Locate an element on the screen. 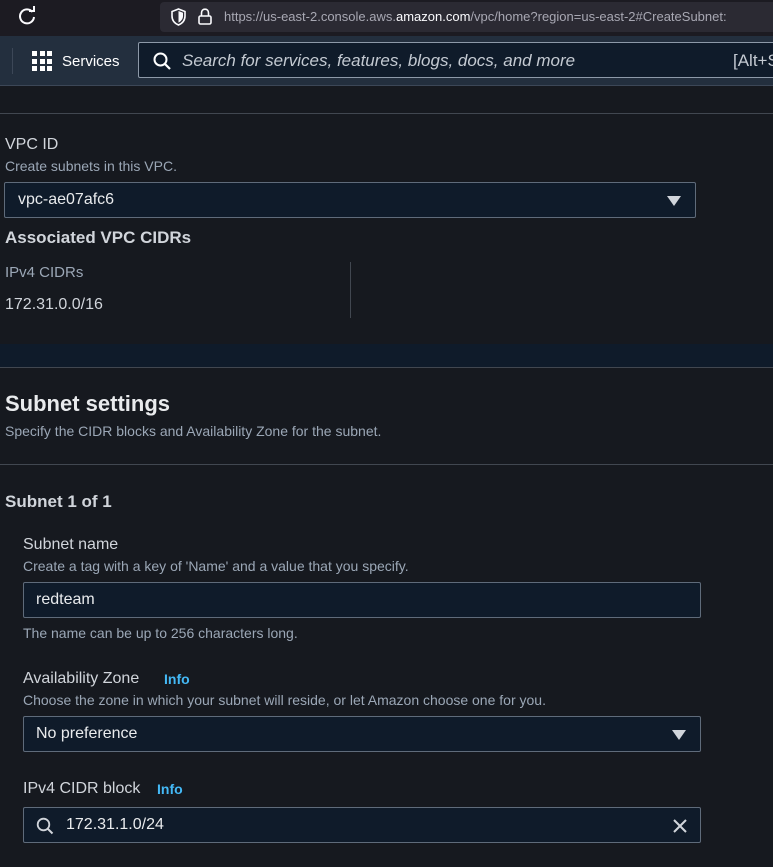  lock-icon is located at coordinates (205, 16).